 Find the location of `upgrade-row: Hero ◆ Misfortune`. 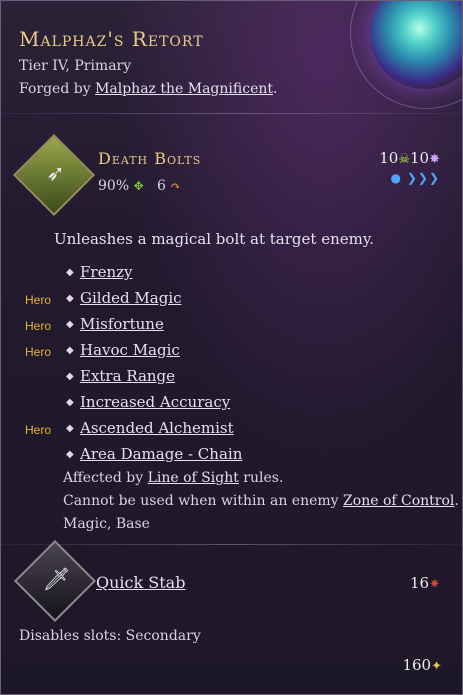

upgrade-row: Hero ◆ Misfortune is located at coordinates (231, 327).